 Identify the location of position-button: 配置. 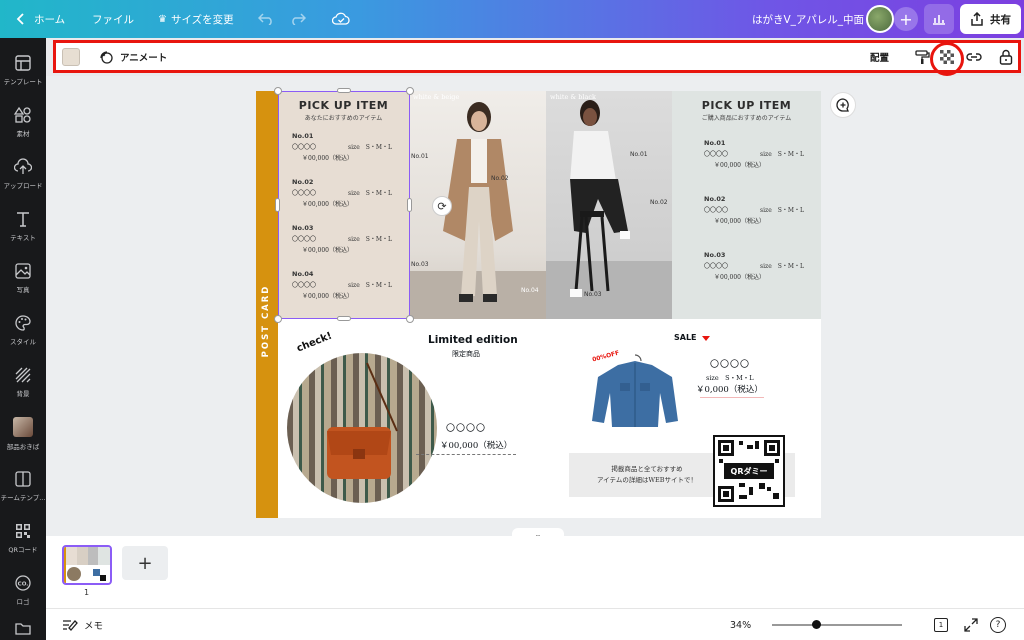
(879, 56).